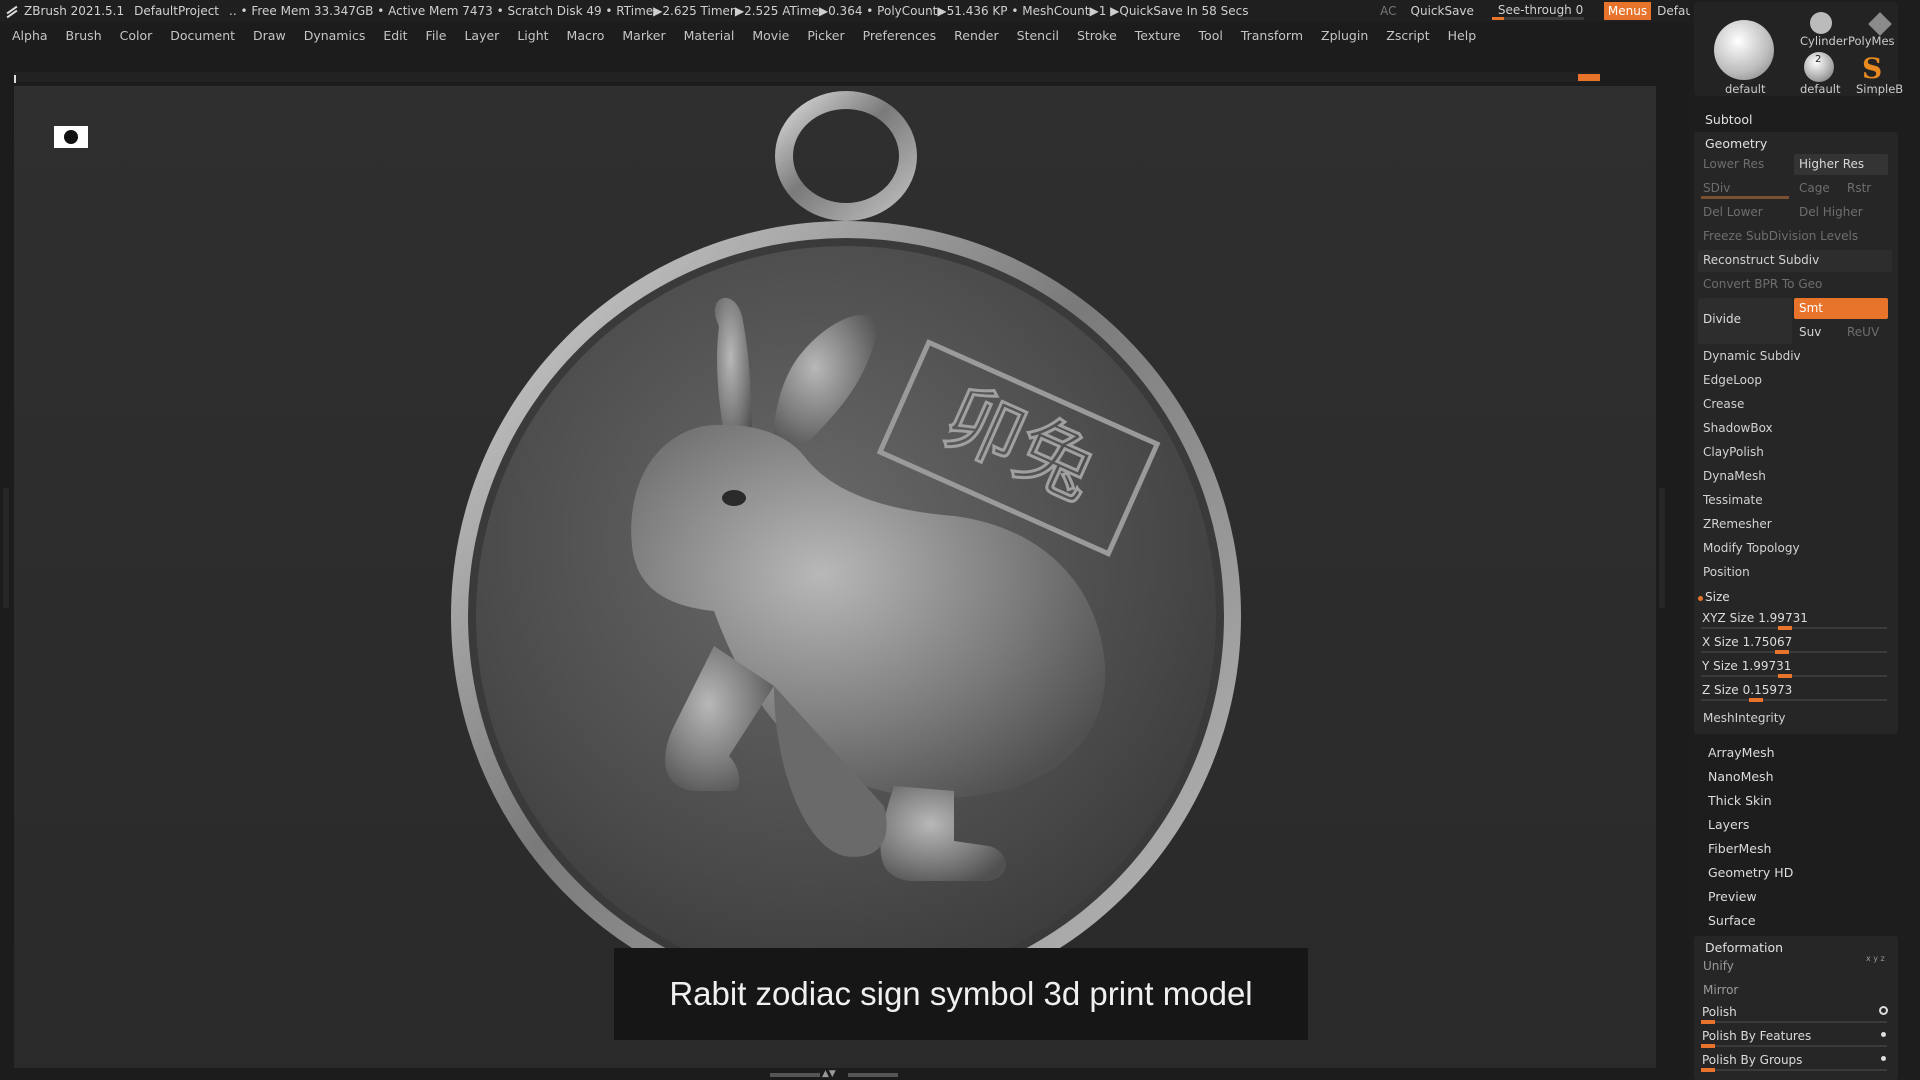 This screenshot has width=1920, height=1080. What do you see at coordinates (1744, 947) in the screenshot?
I see `deformation-header: Deformation` at bounding box center [1744, 947].